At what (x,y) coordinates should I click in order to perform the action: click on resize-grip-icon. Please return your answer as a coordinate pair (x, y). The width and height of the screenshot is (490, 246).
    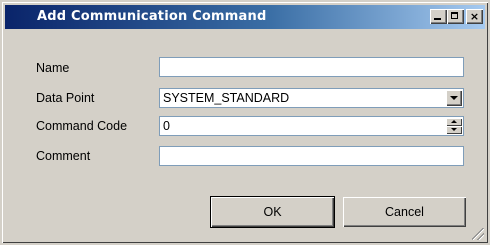
    Looking at the image, I should click on (478, 234).